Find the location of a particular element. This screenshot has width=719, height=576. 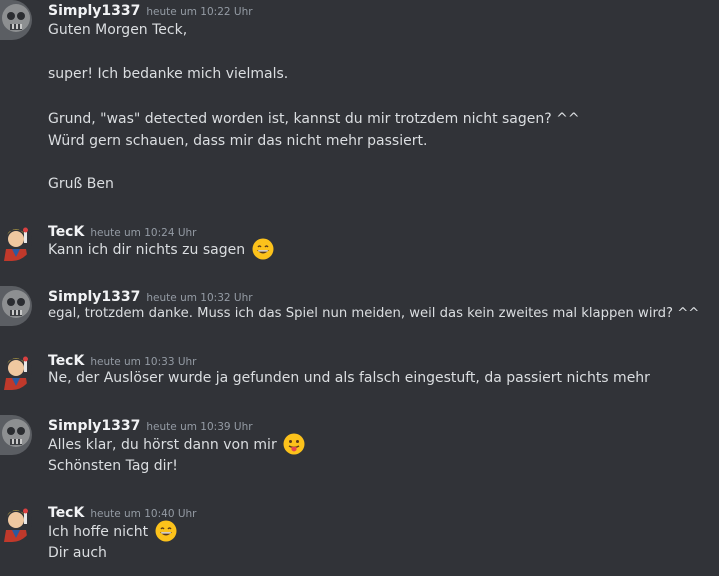

message-text-row: Alles klar, du hörst dann von mir is located at coordinates (176, 444).